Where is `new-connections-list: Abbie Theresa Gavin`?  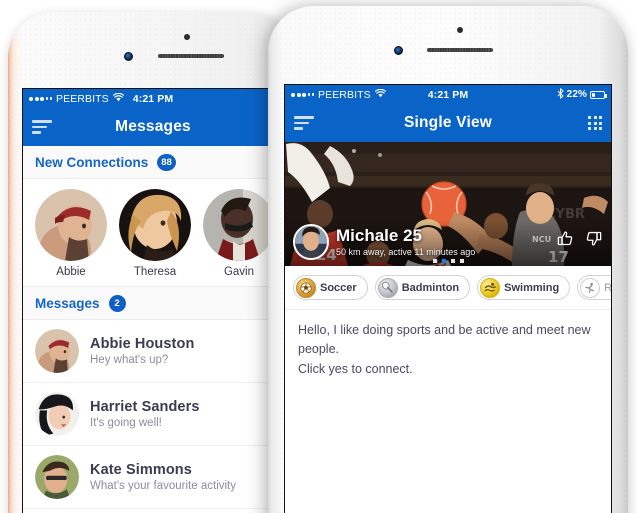 new-connections-list: Abbie Theresa Gavin is located at coordinates (153, 232).